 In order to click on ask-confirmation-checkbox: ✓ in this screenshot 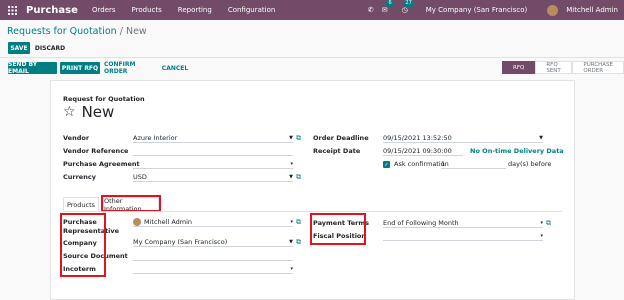, I will do `click(386, 164)`.